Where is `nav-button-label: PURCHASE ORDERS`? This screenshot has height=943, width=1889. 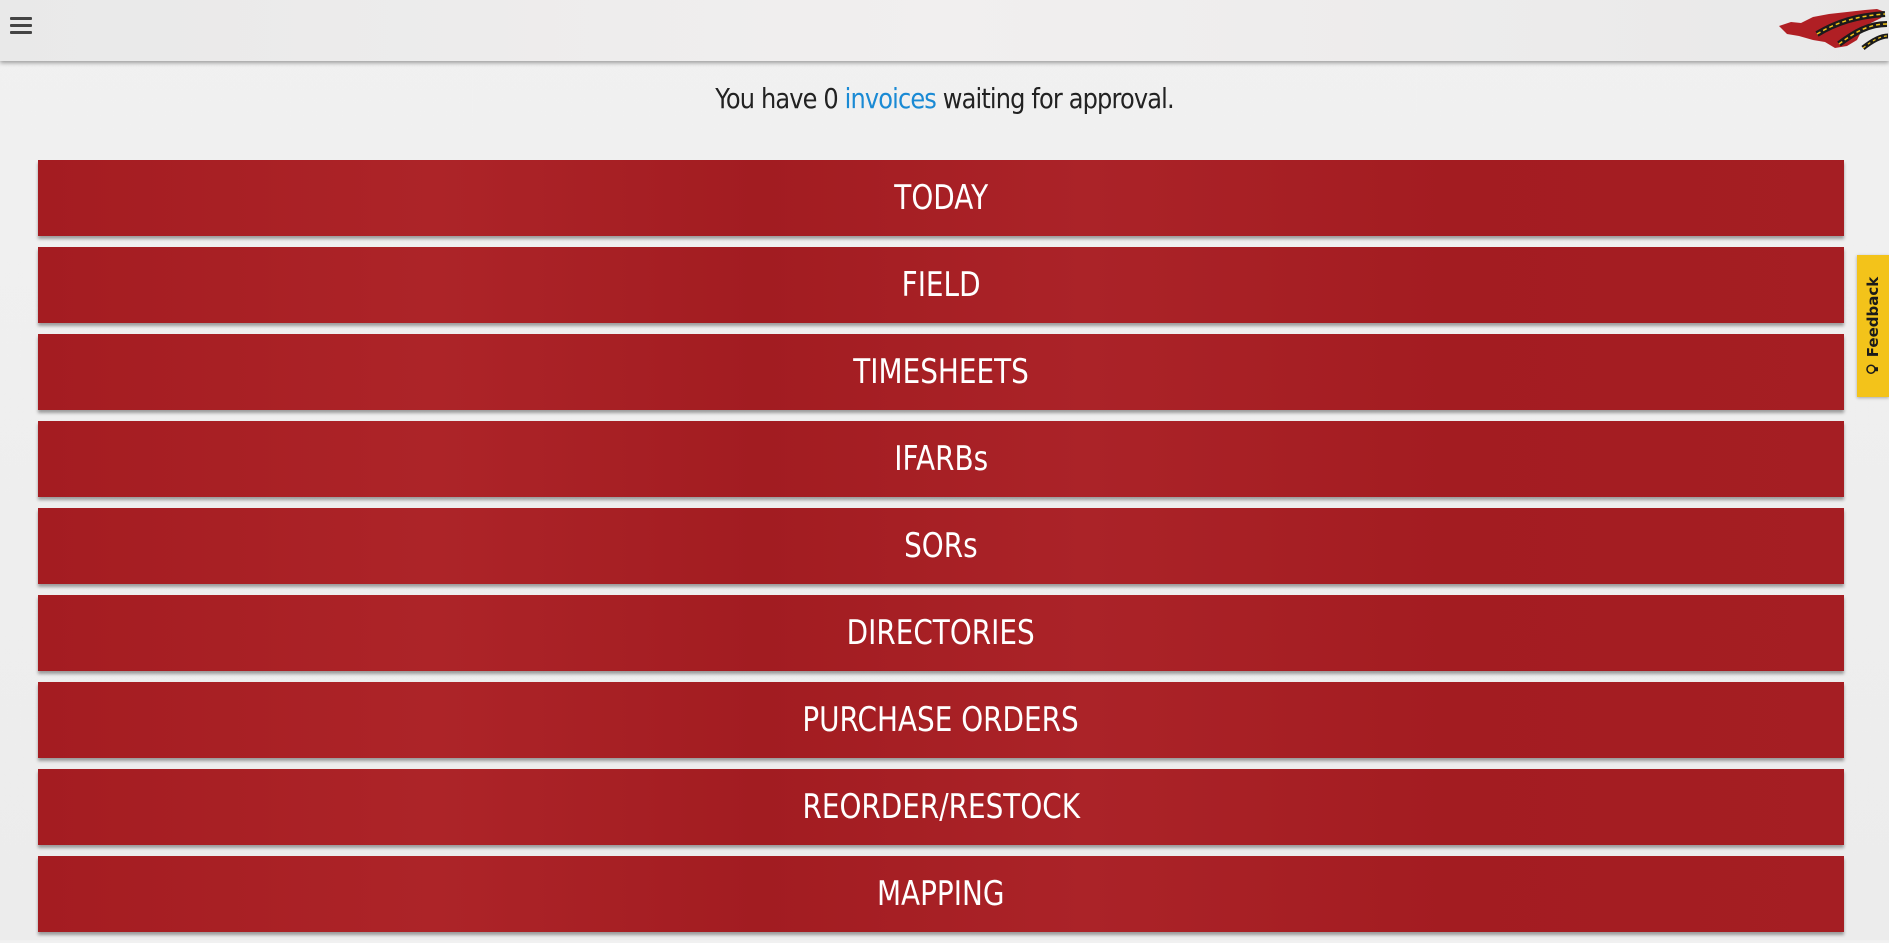 nav-button-label: PURCHASE ORDERS is located at coordinates (941, 720).